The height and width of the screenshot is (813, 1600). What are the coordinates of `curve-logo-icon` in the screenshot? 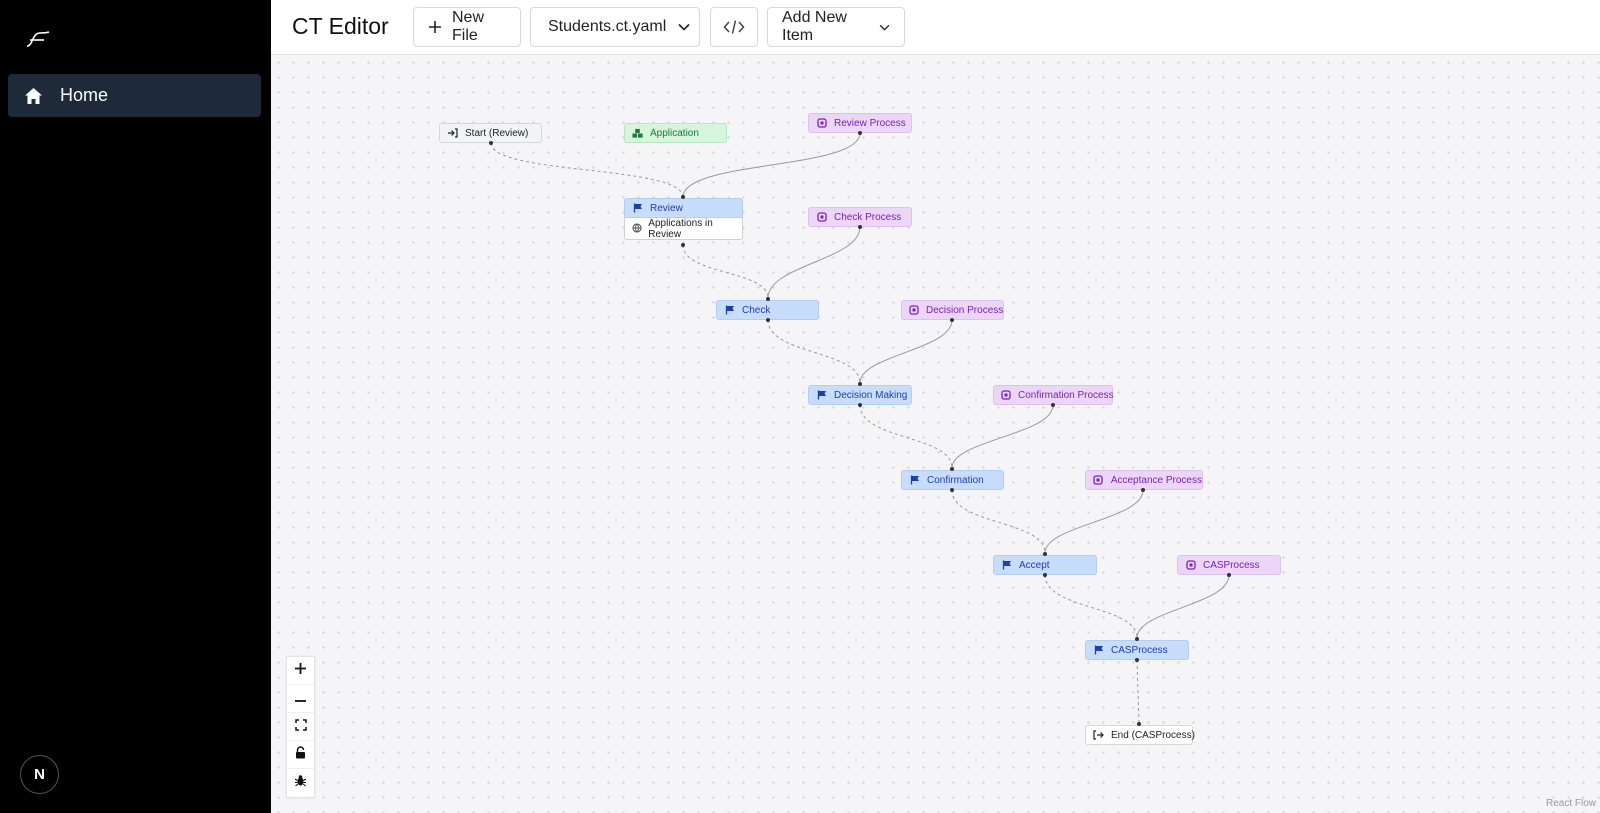 It's located at (38, 39).